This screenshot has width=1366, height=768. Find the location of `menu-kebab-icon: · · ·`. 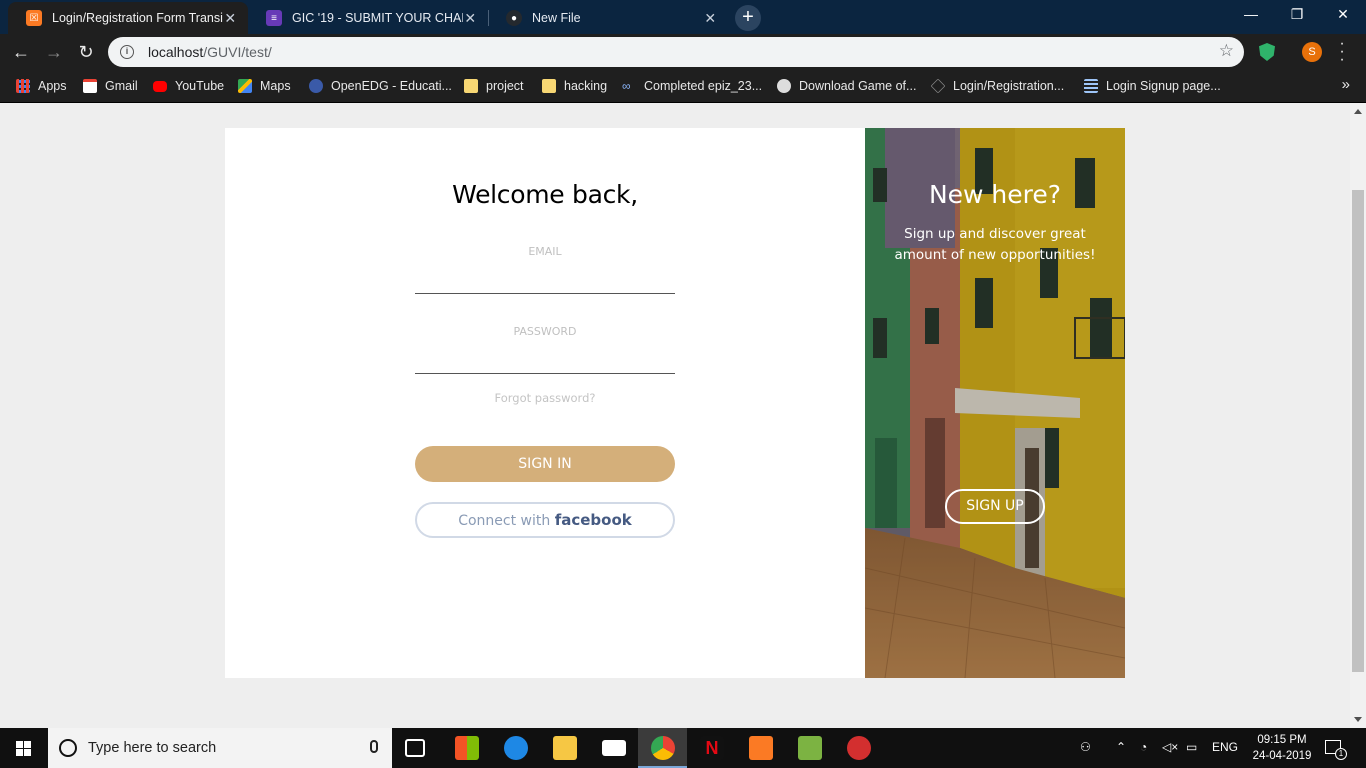

menu-kebab-icon: · · · is located at coordinates (1342, 52).